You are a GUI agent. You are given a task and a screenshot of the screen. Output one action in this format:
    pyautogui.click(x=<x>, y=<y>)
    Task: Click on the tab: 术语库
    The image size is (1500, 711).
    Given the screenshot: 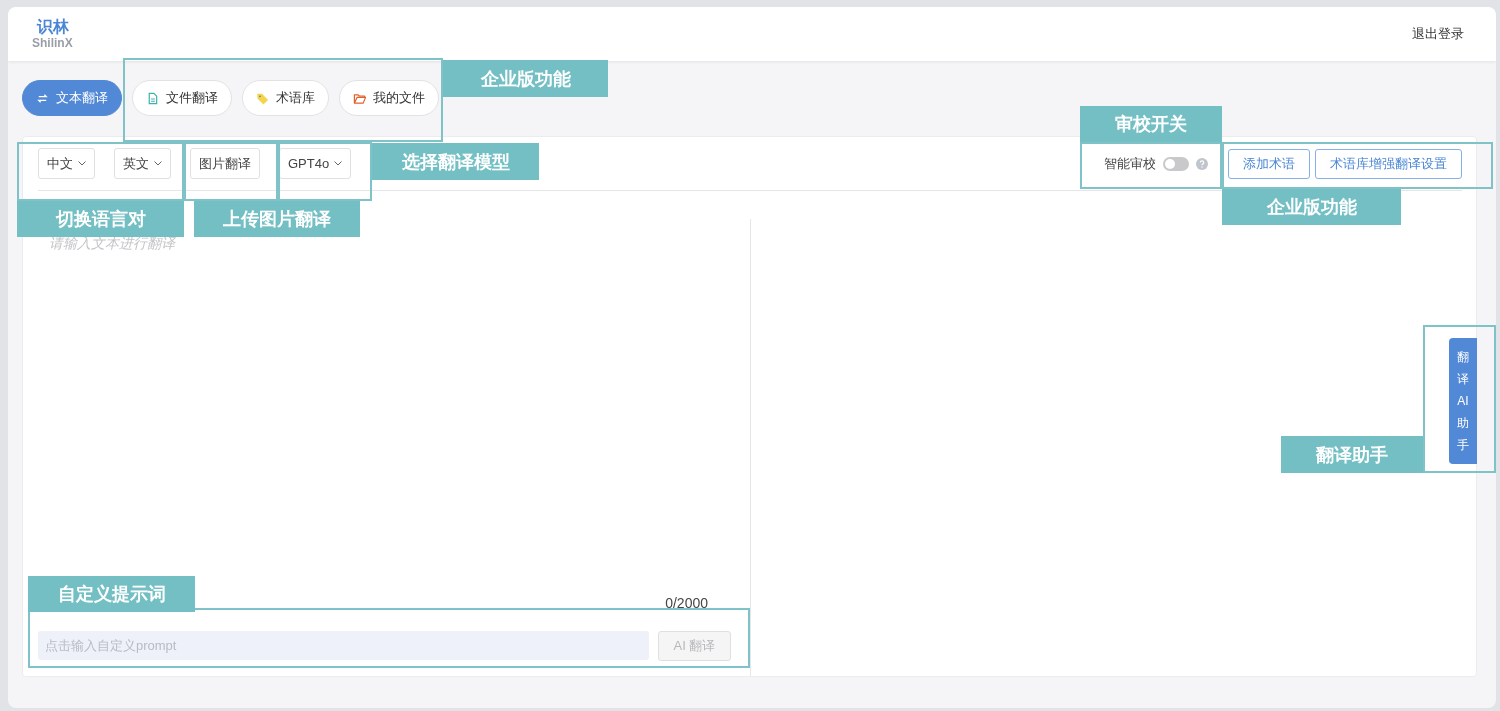 What is the action you would take?
    pyautogui.click(x=285, y=98)
    